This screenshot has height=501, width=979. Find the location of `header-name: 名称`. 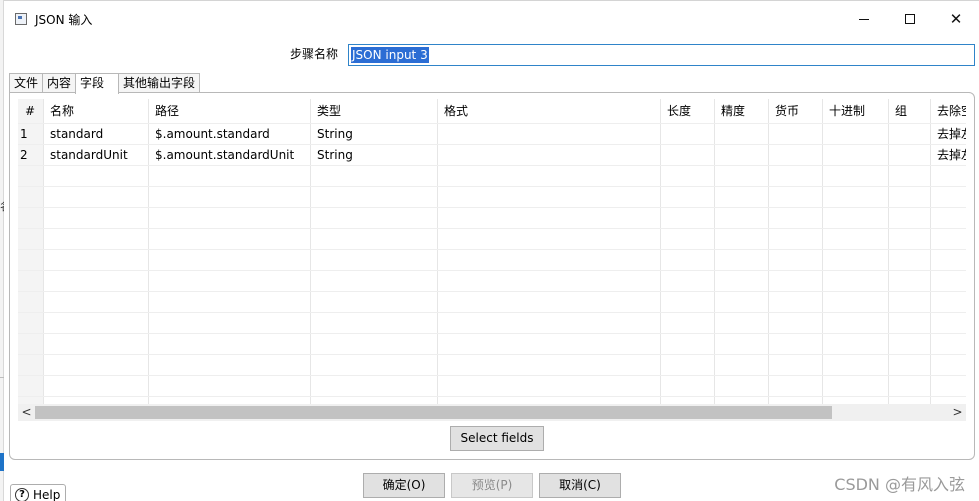

header-name: 名称 is located at coordinates (96, 111).